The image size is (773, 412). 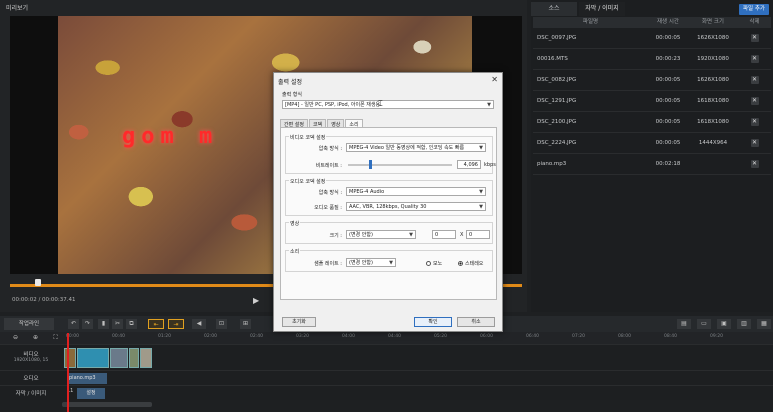 I want to click on copy-icon: ⧉, so click(x=131, y=324).